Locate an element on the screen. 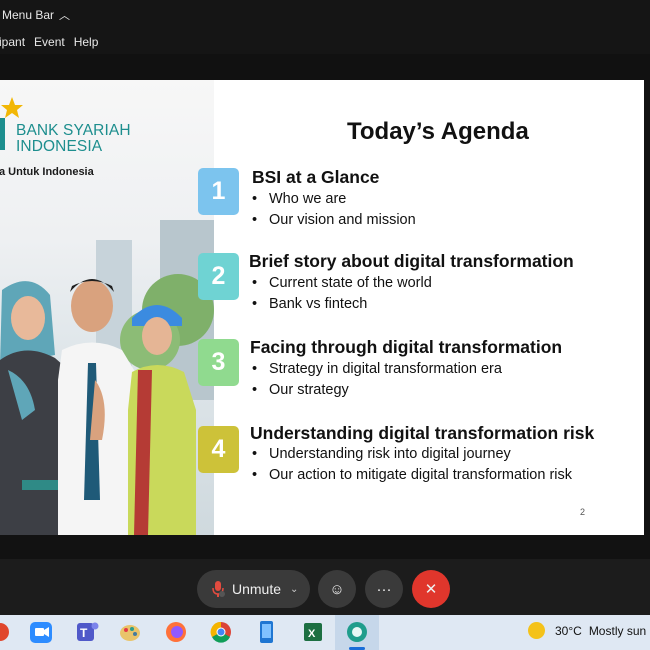  agenda-bullet: • Current state of the world is located at coordinates (342, 283).